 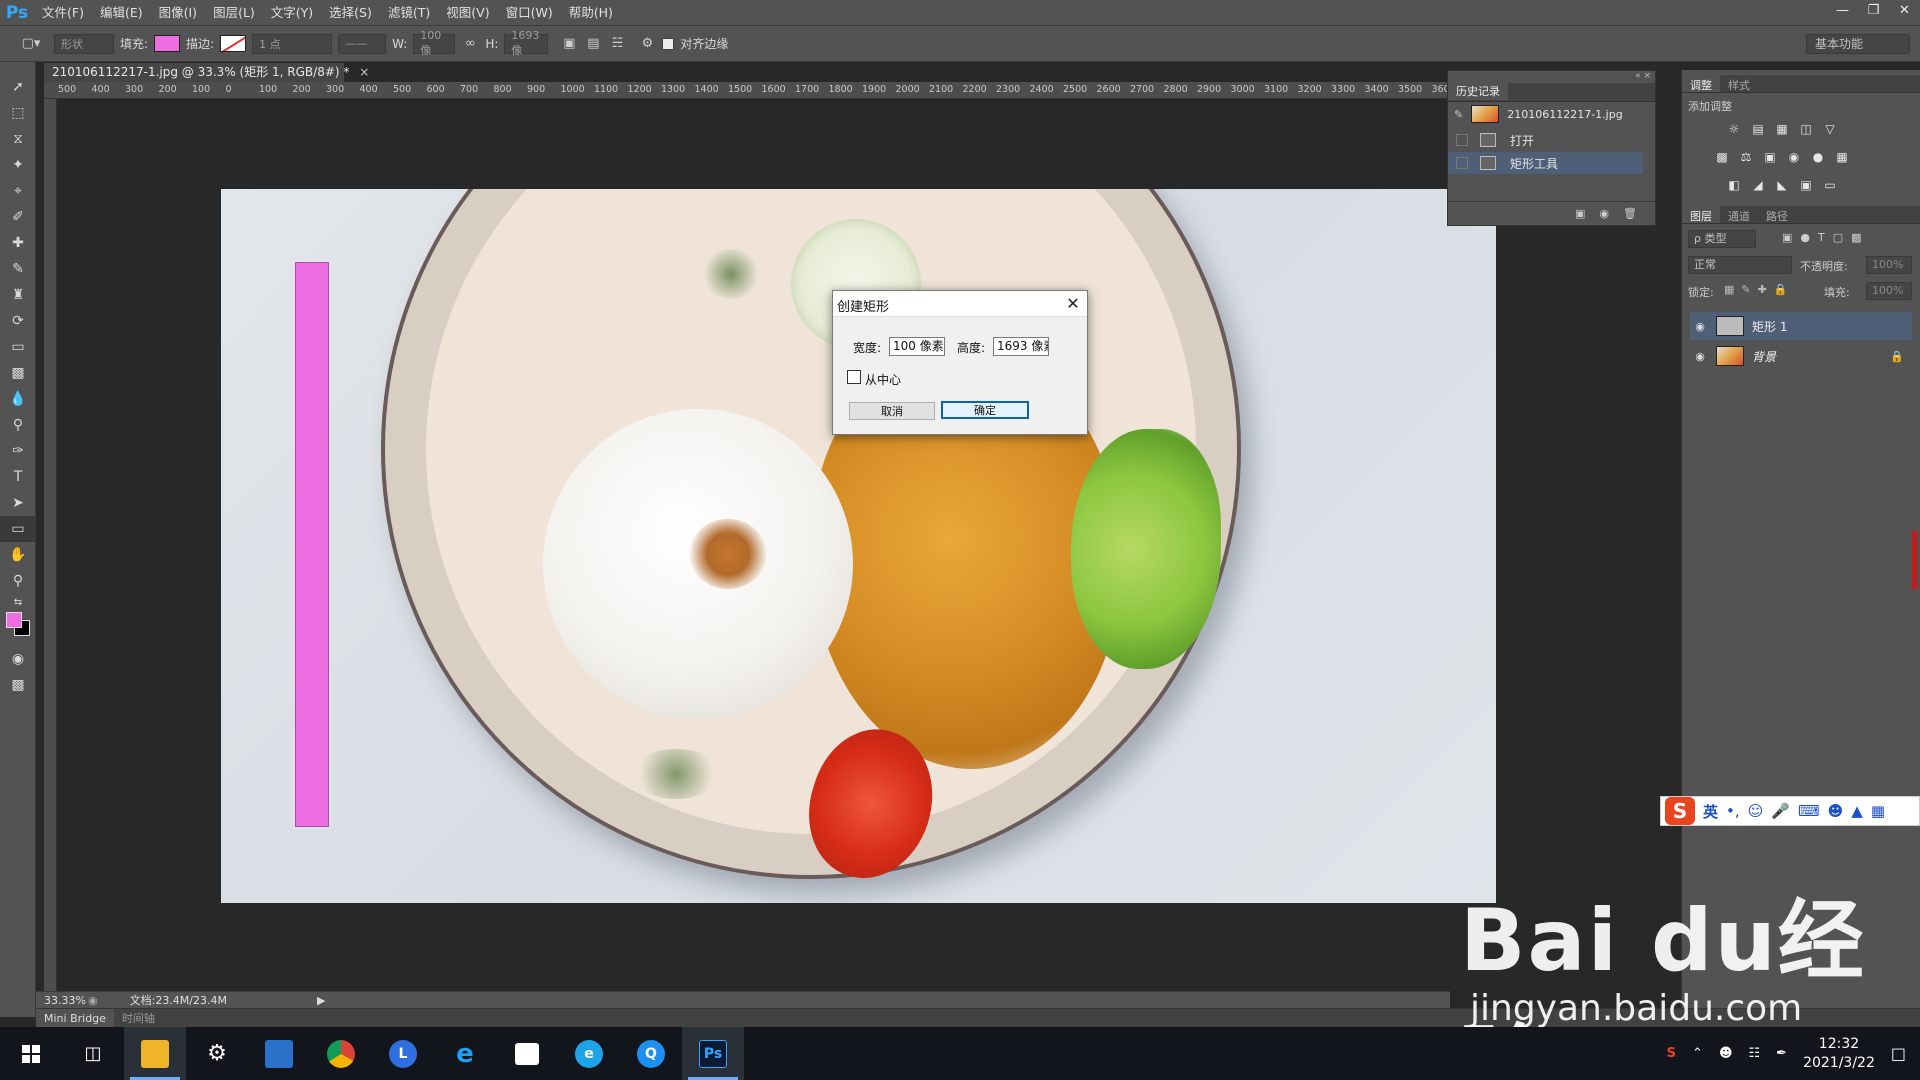 What do you see at coordinates (18, 555) in the screenshot?
I see `hand-tool-icon: ✋` at bounding box center [18, 555].